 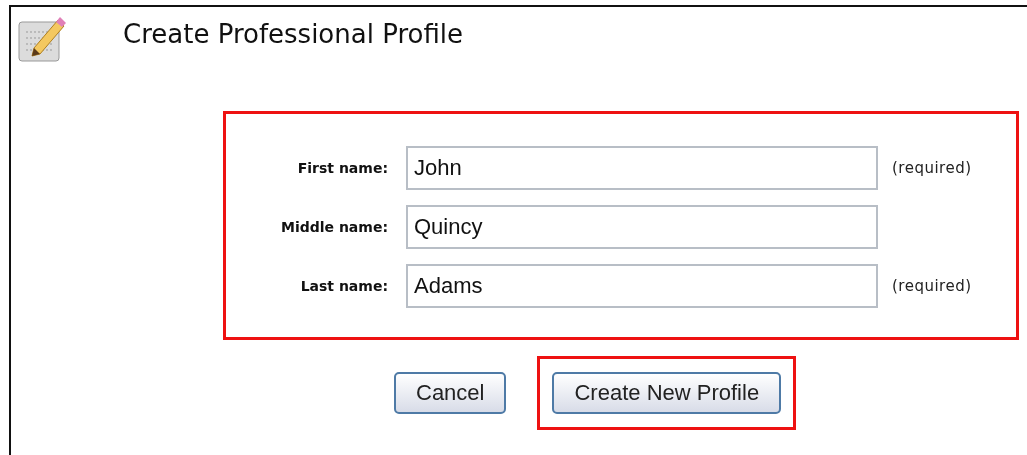 What do you see at coordinates (667, 393) in the screenshot?
I see `action-button: Create New Profile` at bounding box center [667, 393].